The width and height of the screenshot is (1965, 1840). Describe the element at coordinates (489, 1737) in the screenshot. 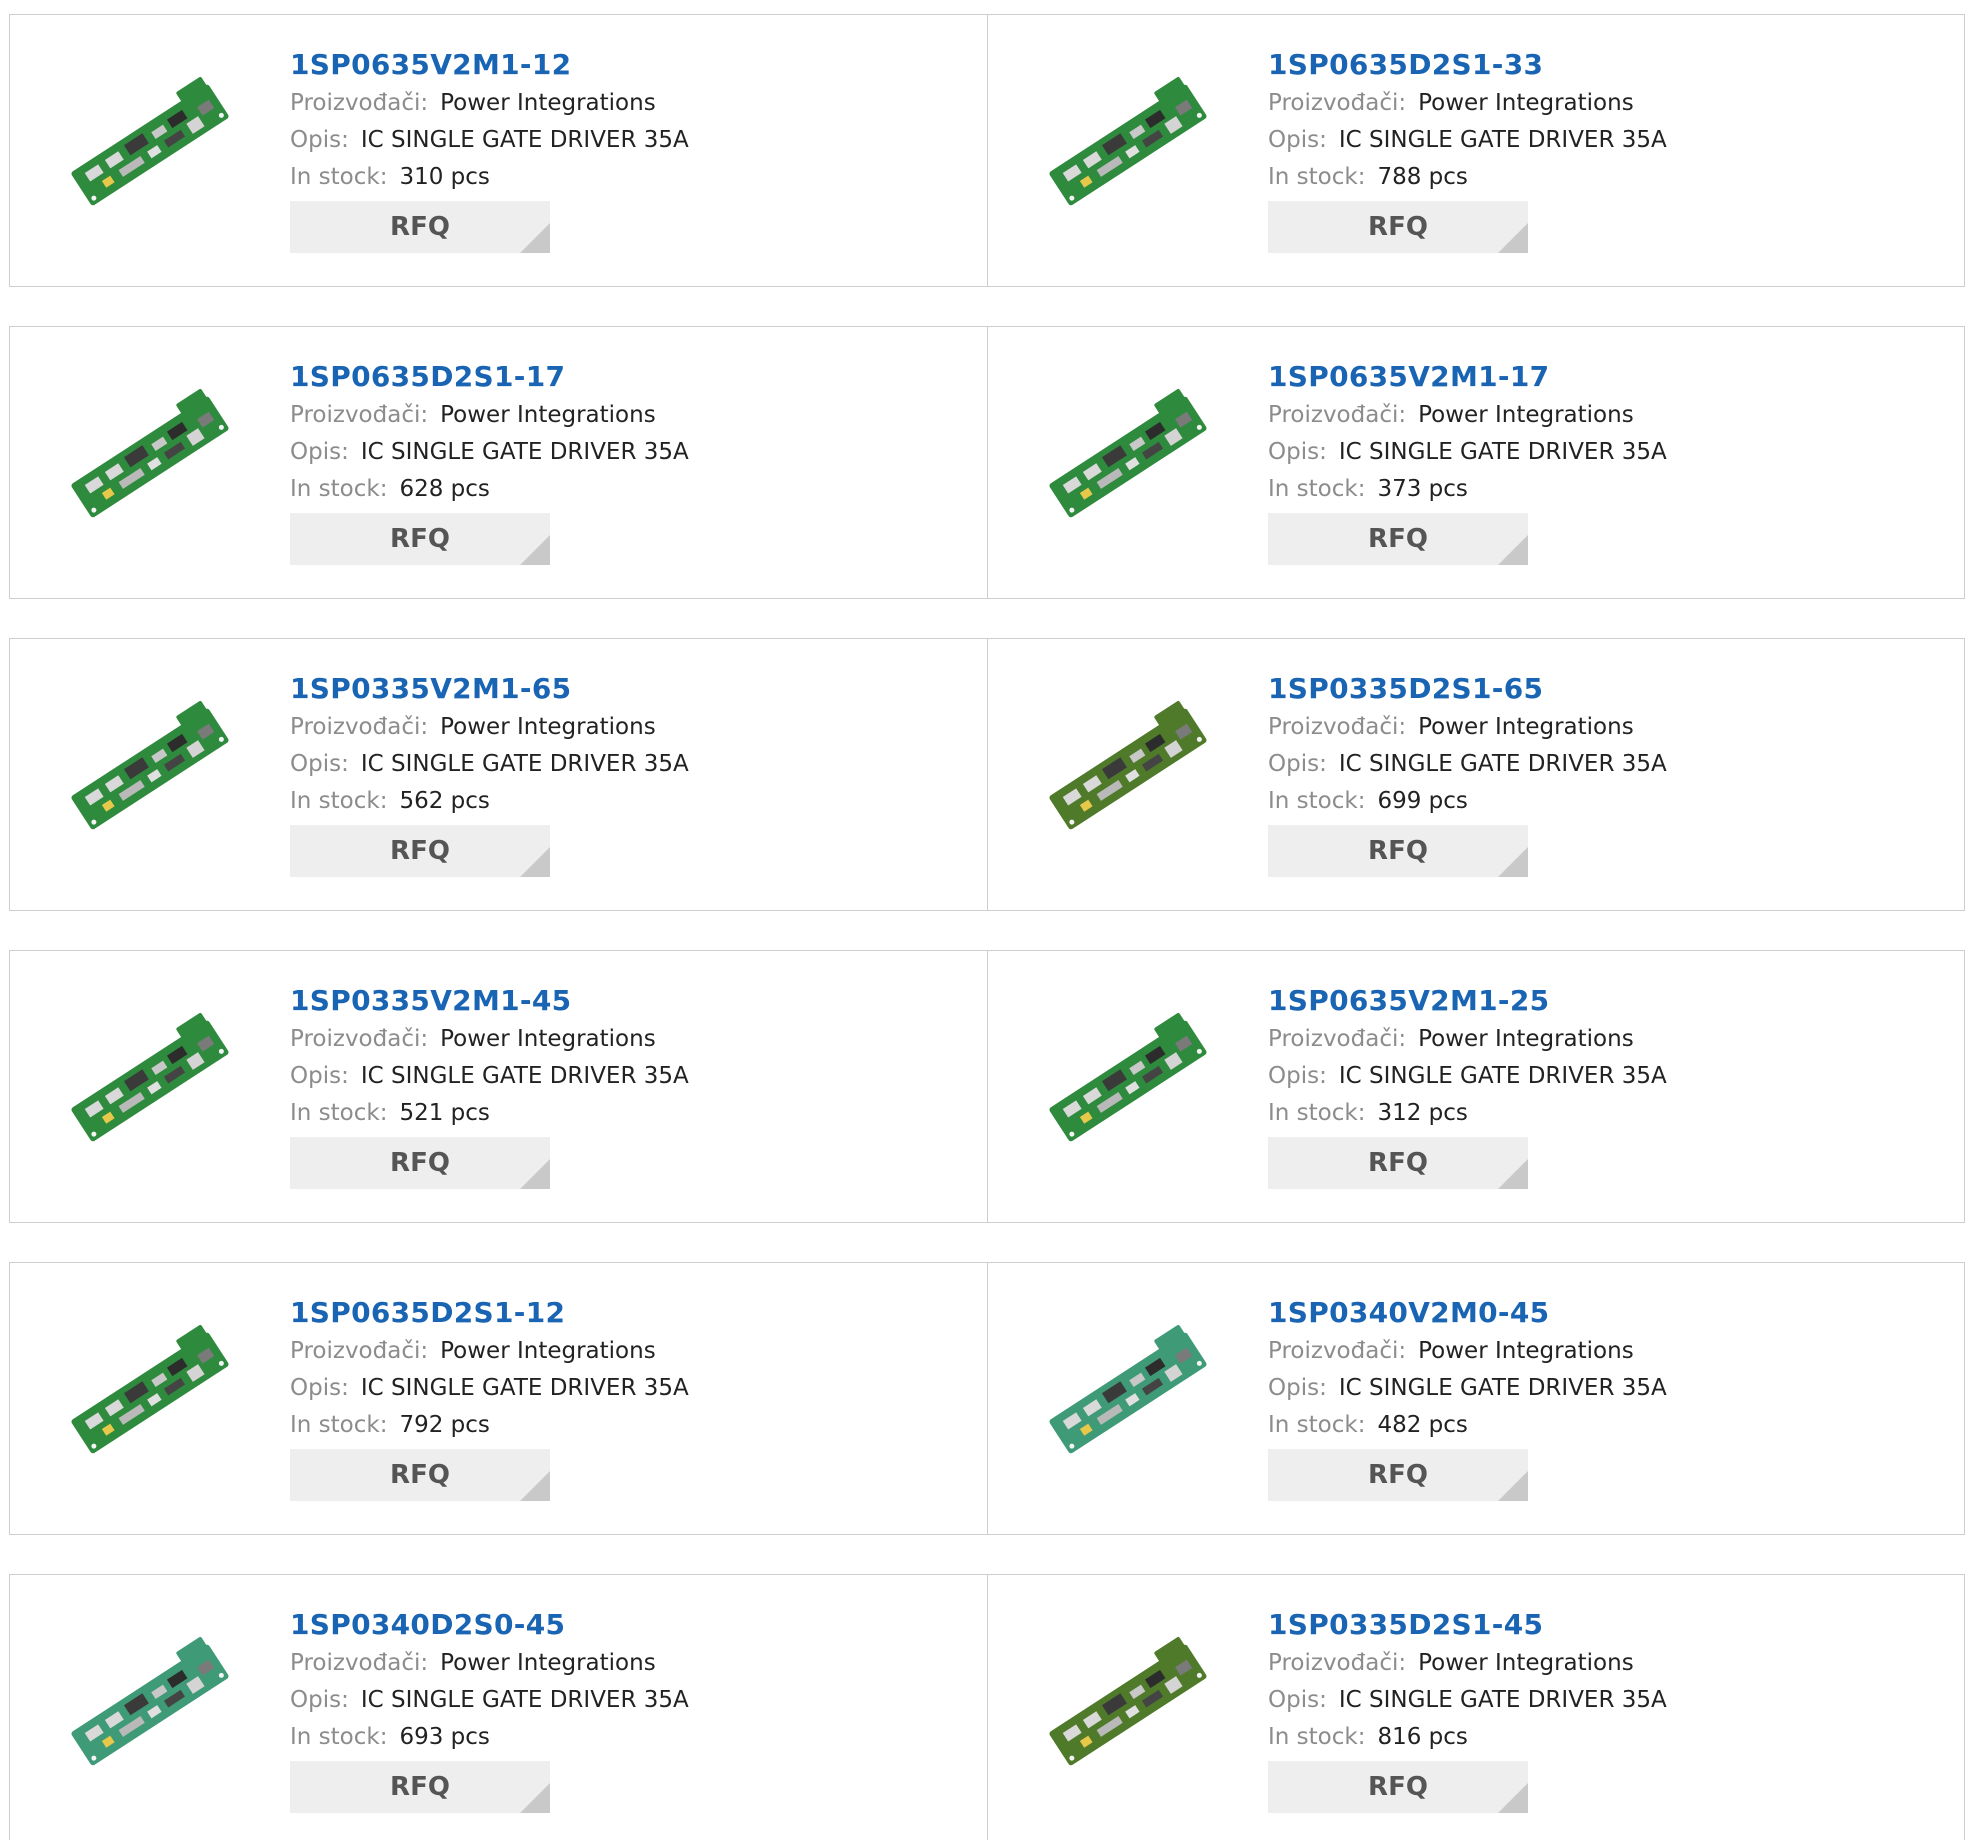

I see `stock-row: In stock: 693 pcs` at that location.